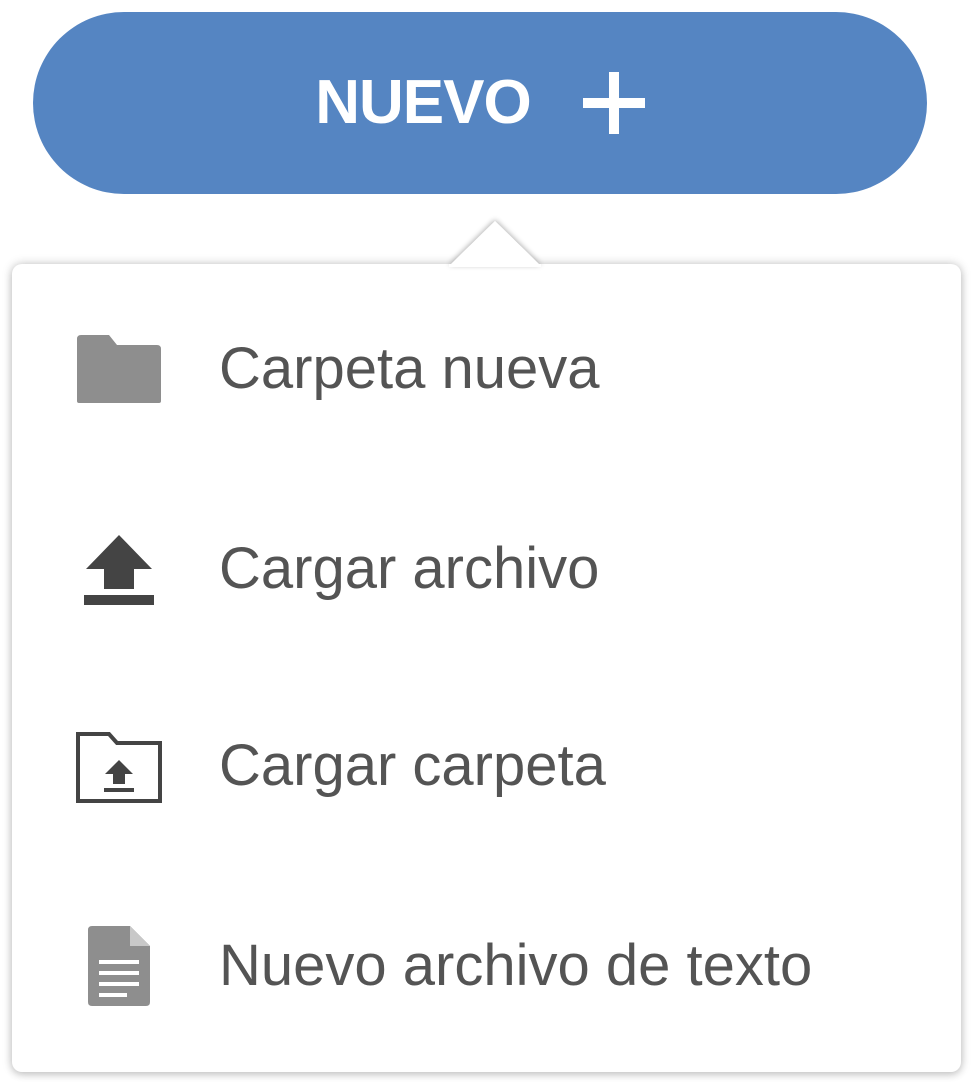 This screenshot has width=975, height=1086. What do you see at coordinates (409, 368) in the screenshot?
I see `menu-item-label: Carpeta nueva` at bounding box center [409, 368].